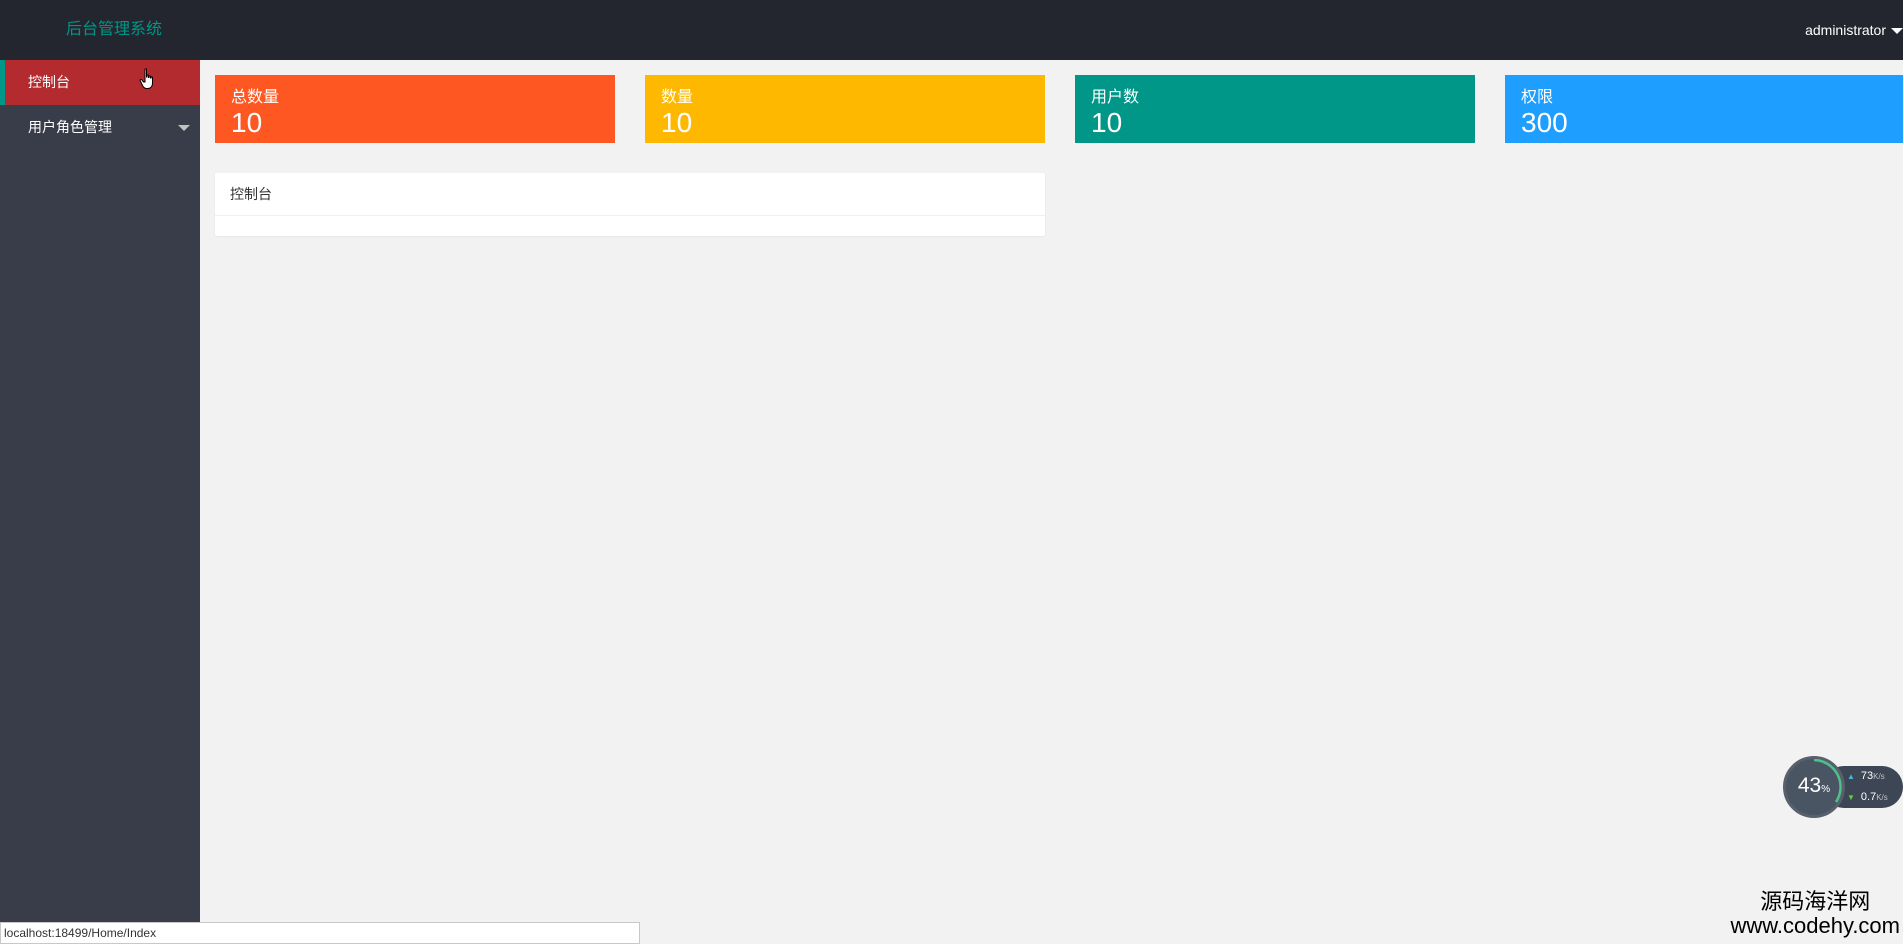 This screenshot has height=944, width=1903. What do you see at coordinates (49, 82) in the screenshot?
I see `sidebar-item-label: 控制台` at bounding box center [49, 82].